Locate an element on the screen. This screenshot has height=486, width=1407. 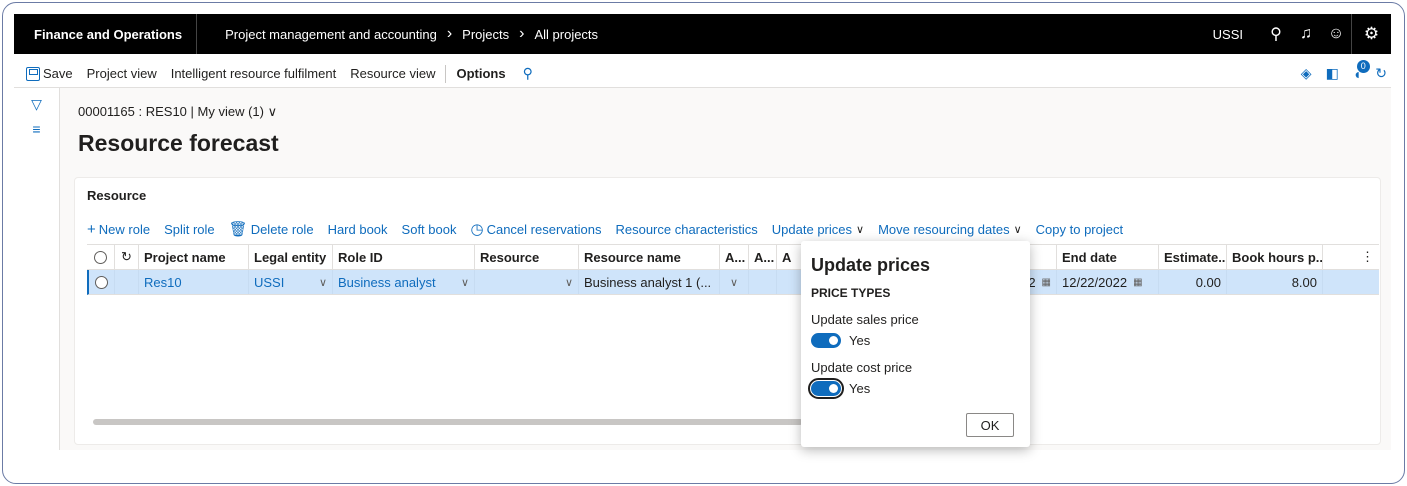
hard-book-button: Hard book is located at coordinates (358, 229).